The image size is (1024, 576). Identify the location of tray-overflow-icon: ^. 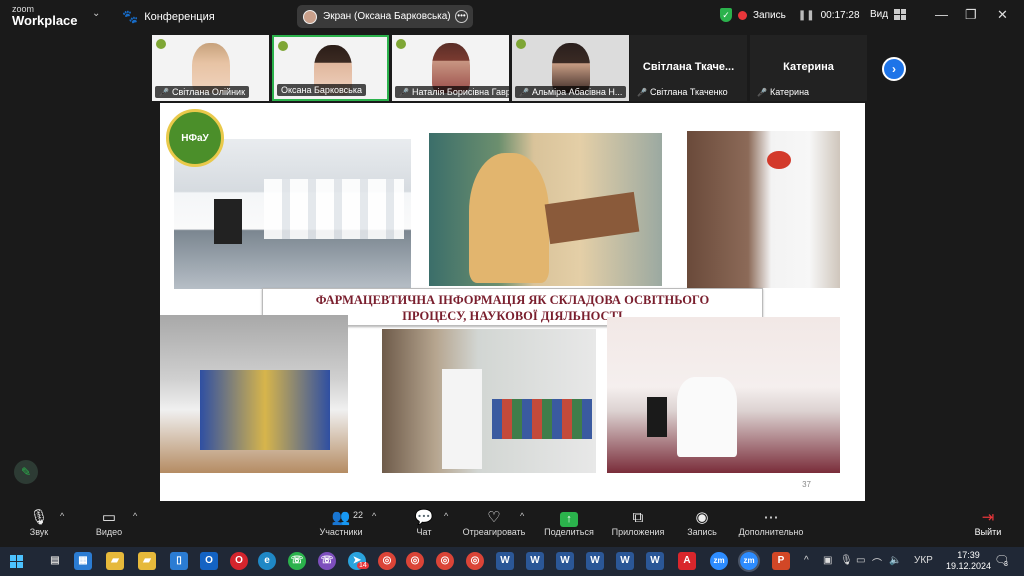
(806, 560).